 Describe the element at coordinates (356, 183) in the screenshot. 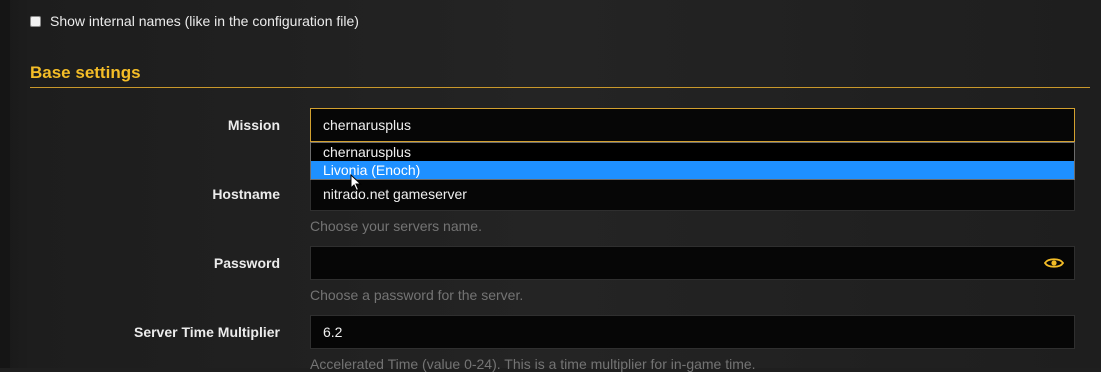

I see `mouse-cursor-icon` at that location.